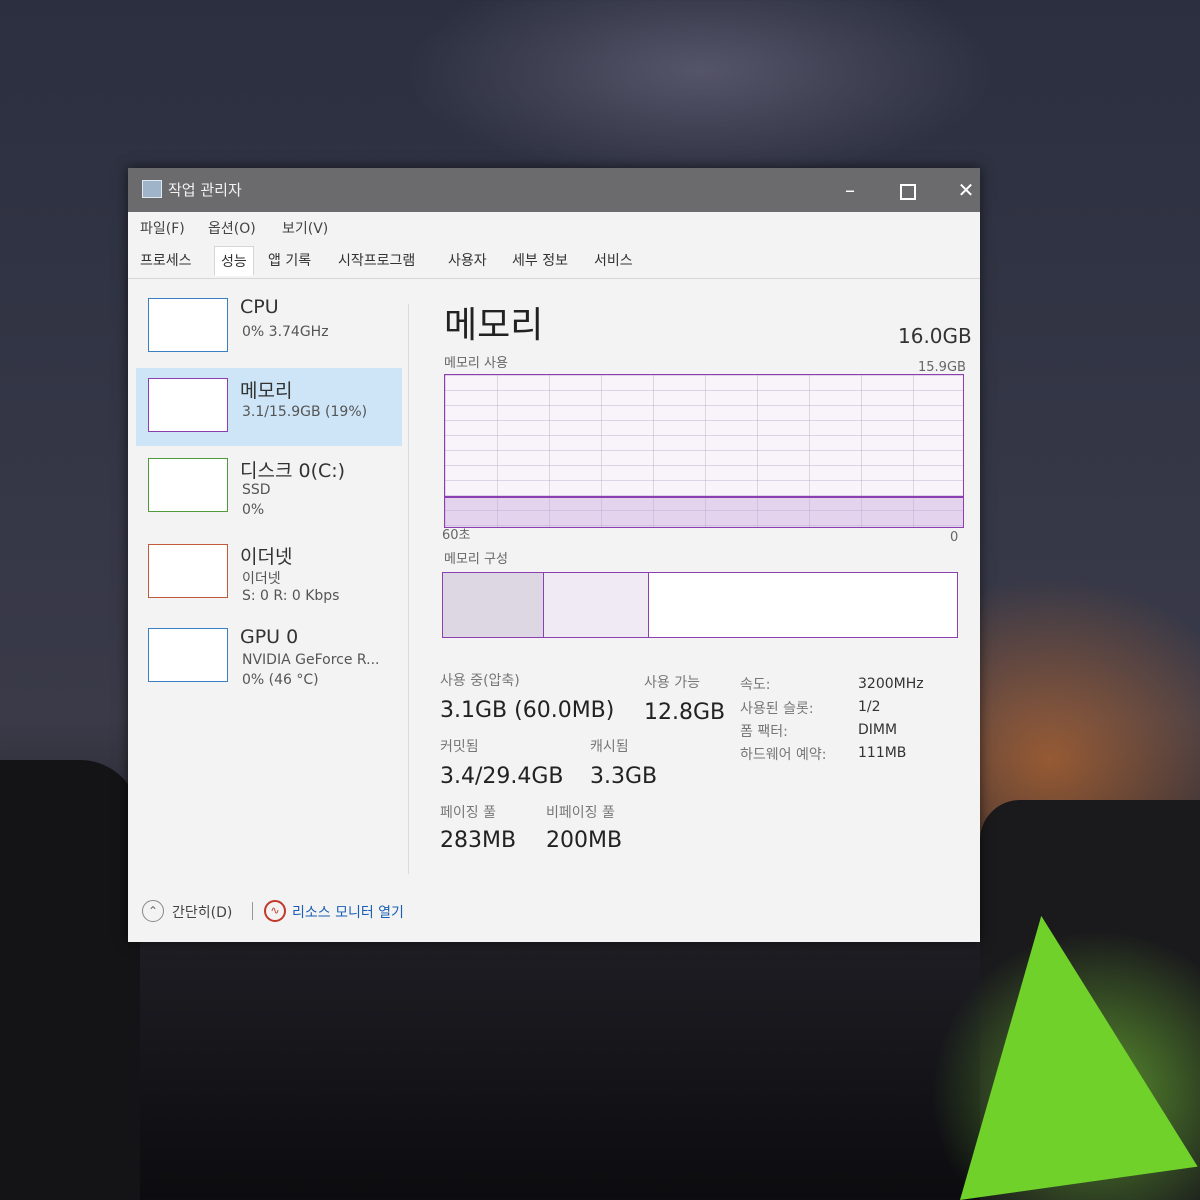  I want to click on tab-startup: 시작프로그램, so click(376, 260).